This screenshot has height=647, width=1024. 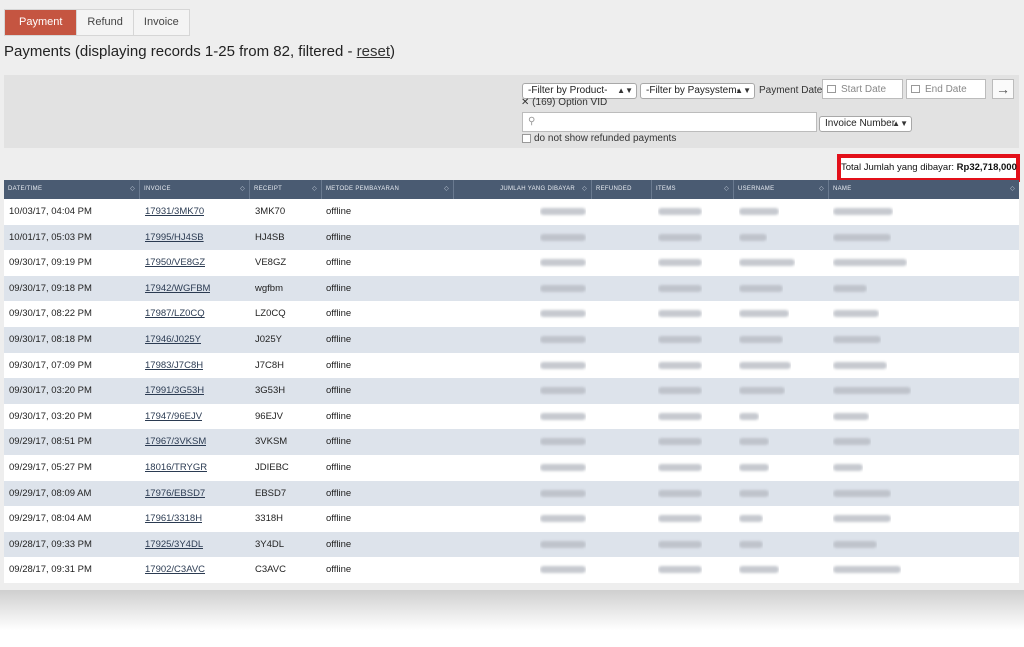 I want to click on search-field-select: Invoice Number ▲▼, so click(x=865, y=124).